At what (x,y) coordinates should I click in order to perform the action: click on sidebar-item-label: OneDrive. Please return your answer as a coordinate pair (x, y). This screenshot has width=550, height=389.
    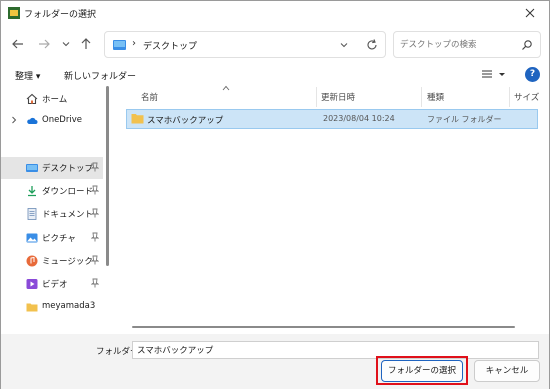
    Looking at the image, I should click on (62, 120).